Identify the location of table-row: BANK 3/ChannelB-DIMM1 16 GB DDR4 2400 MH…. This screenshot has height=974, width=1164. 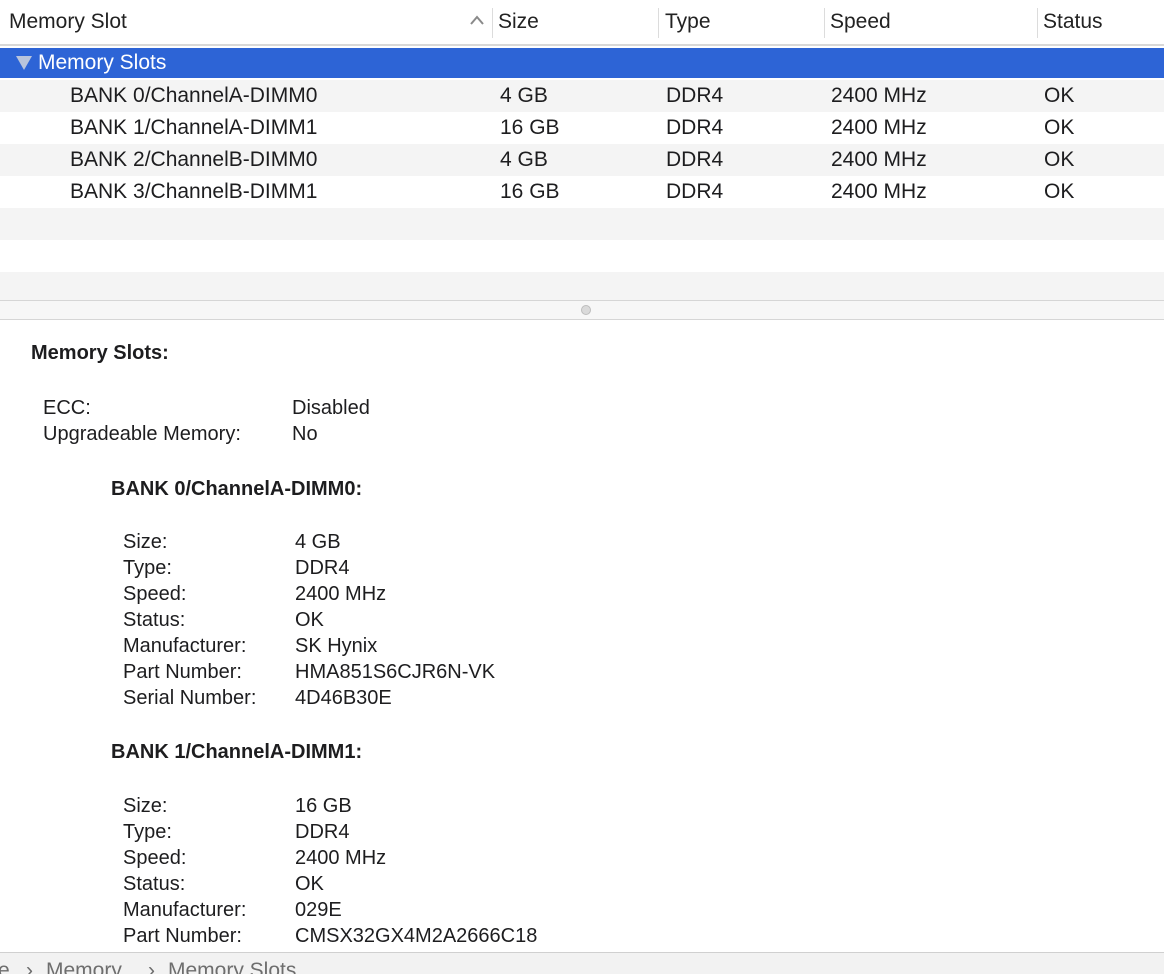
(582, 192).